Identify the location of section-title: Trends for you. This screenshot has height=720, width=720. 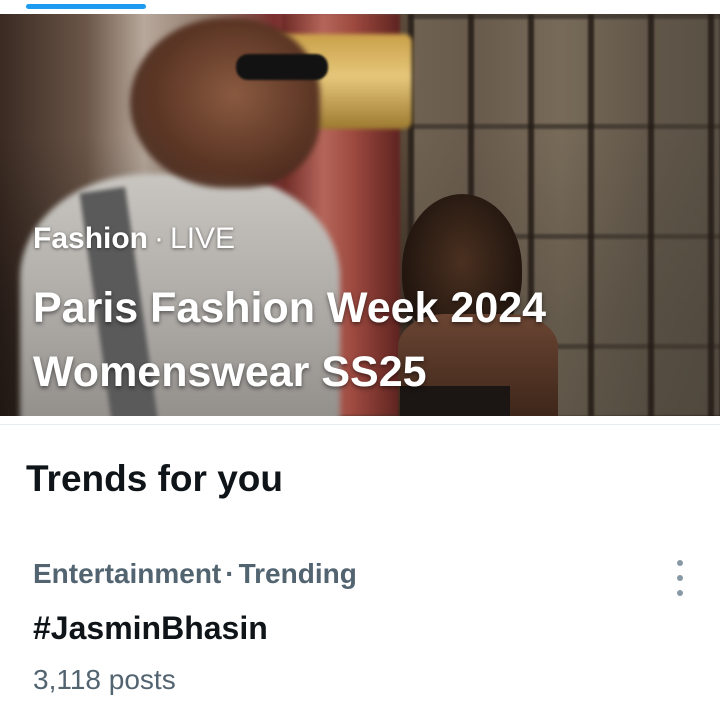
(154, 478).